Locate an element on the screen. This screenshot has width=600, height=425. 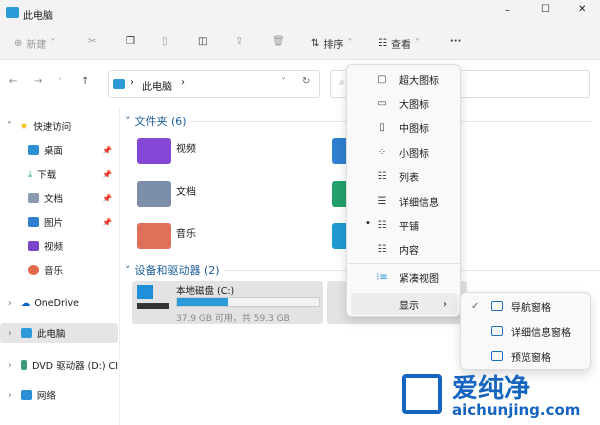
drive-free-space: 37.9 GB 可用，共 59.3 GB is located at coordinates (233, 319).